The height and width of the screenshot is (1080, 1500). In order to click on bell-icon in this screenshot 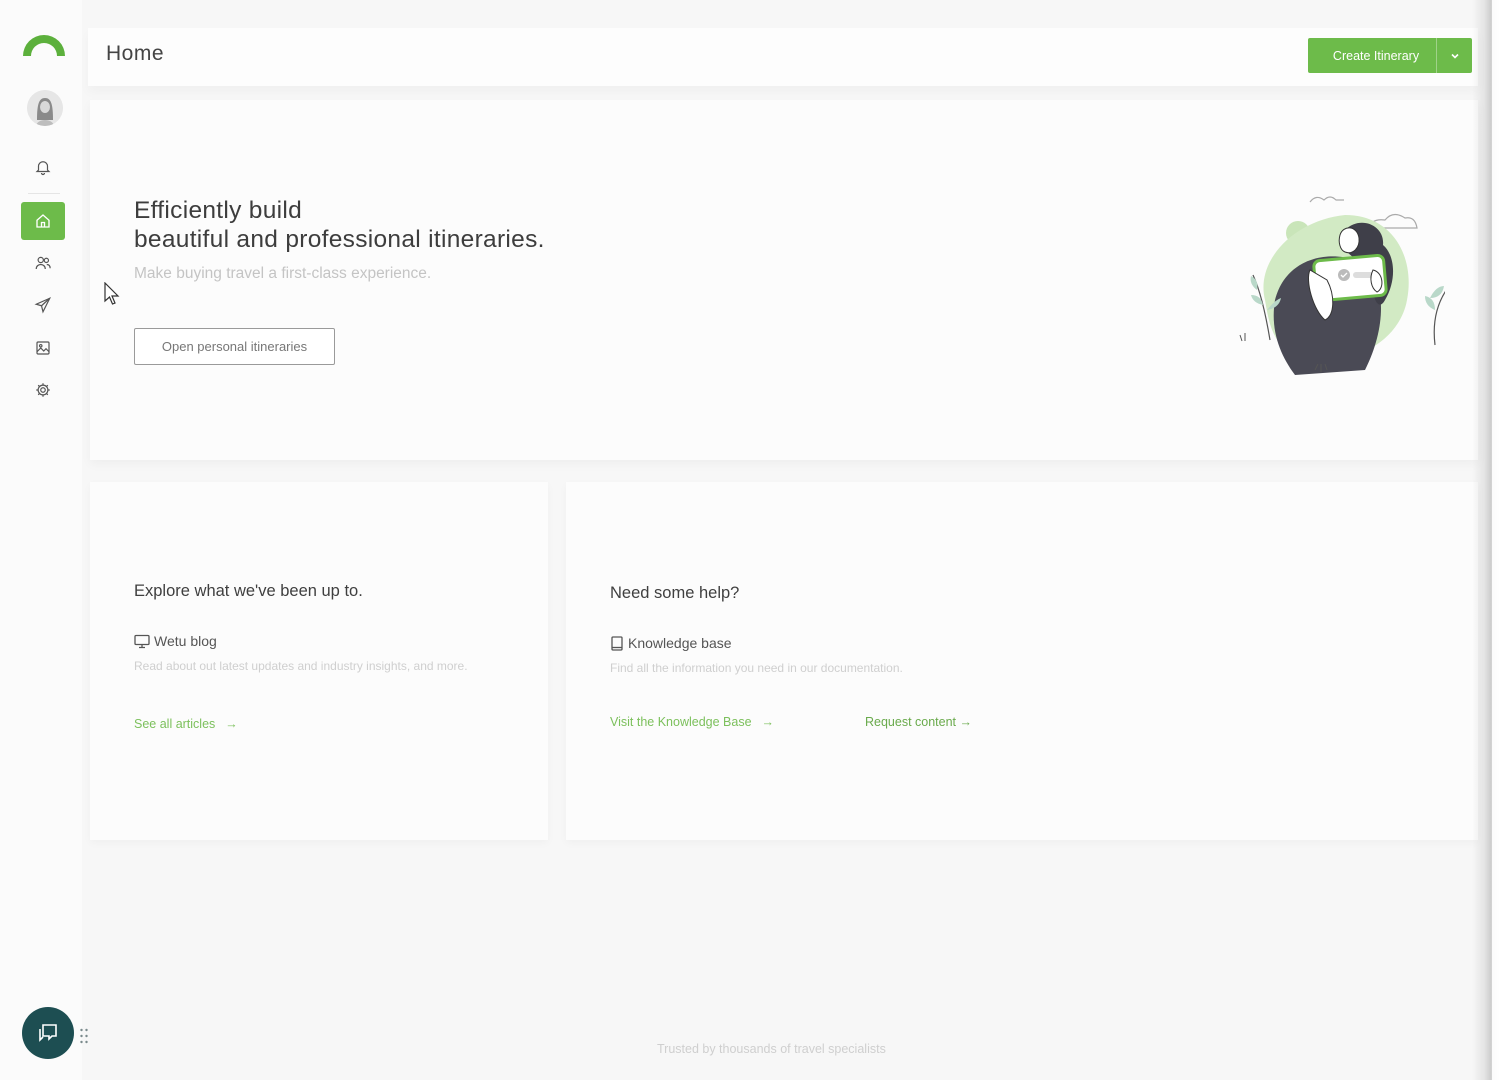, I will do `click(43, 168)`.